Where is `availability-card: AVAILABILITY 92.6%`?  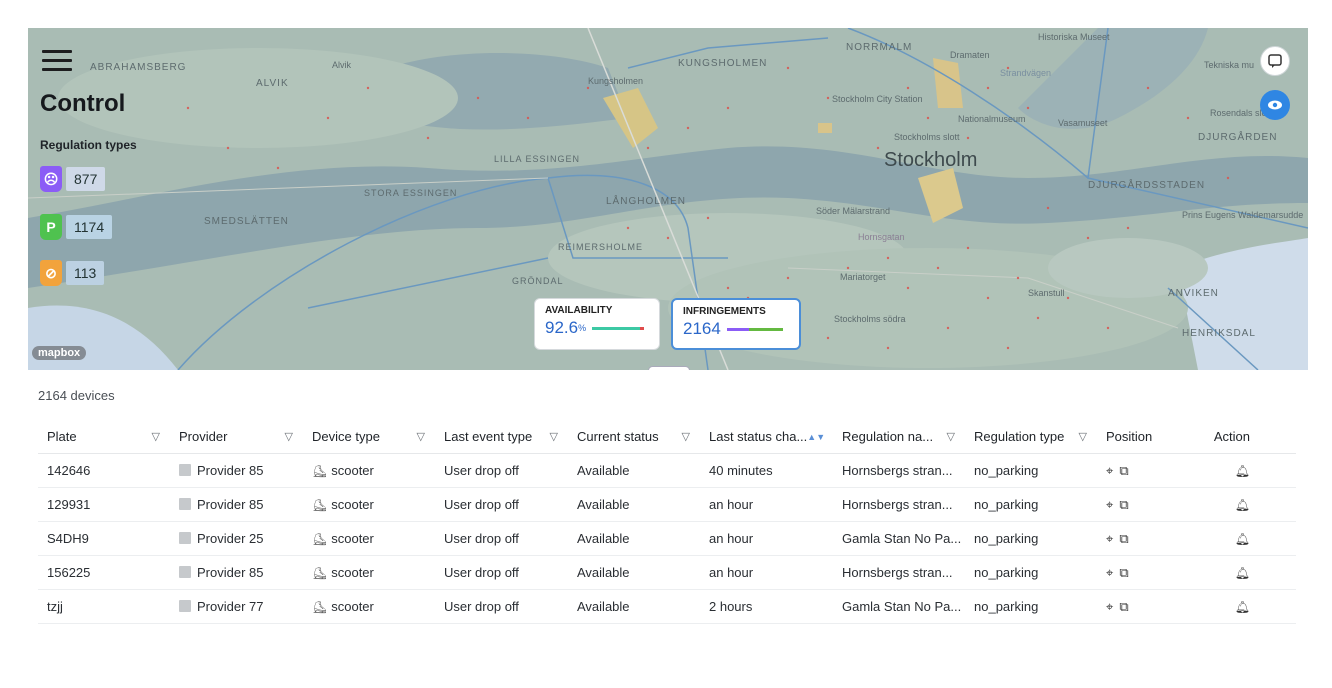 availability-card: AVAILABILITY 92.6% is located at coordinates (597, 324).